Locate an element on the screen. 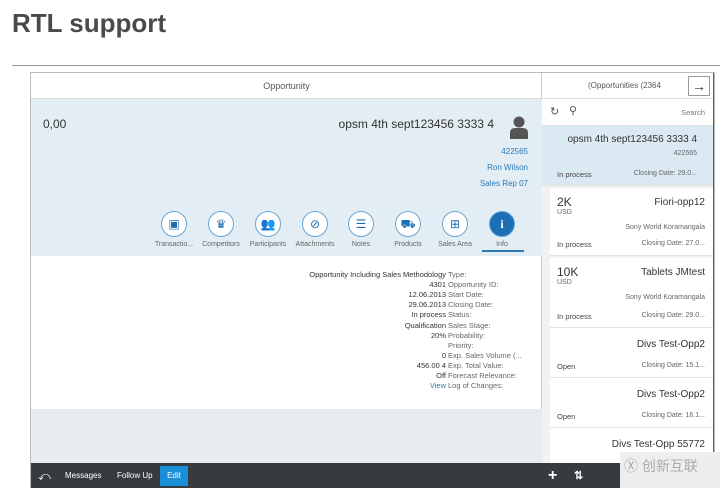  item-title: Divs Test-Opp 55772 is located at coordinates (658, 444).